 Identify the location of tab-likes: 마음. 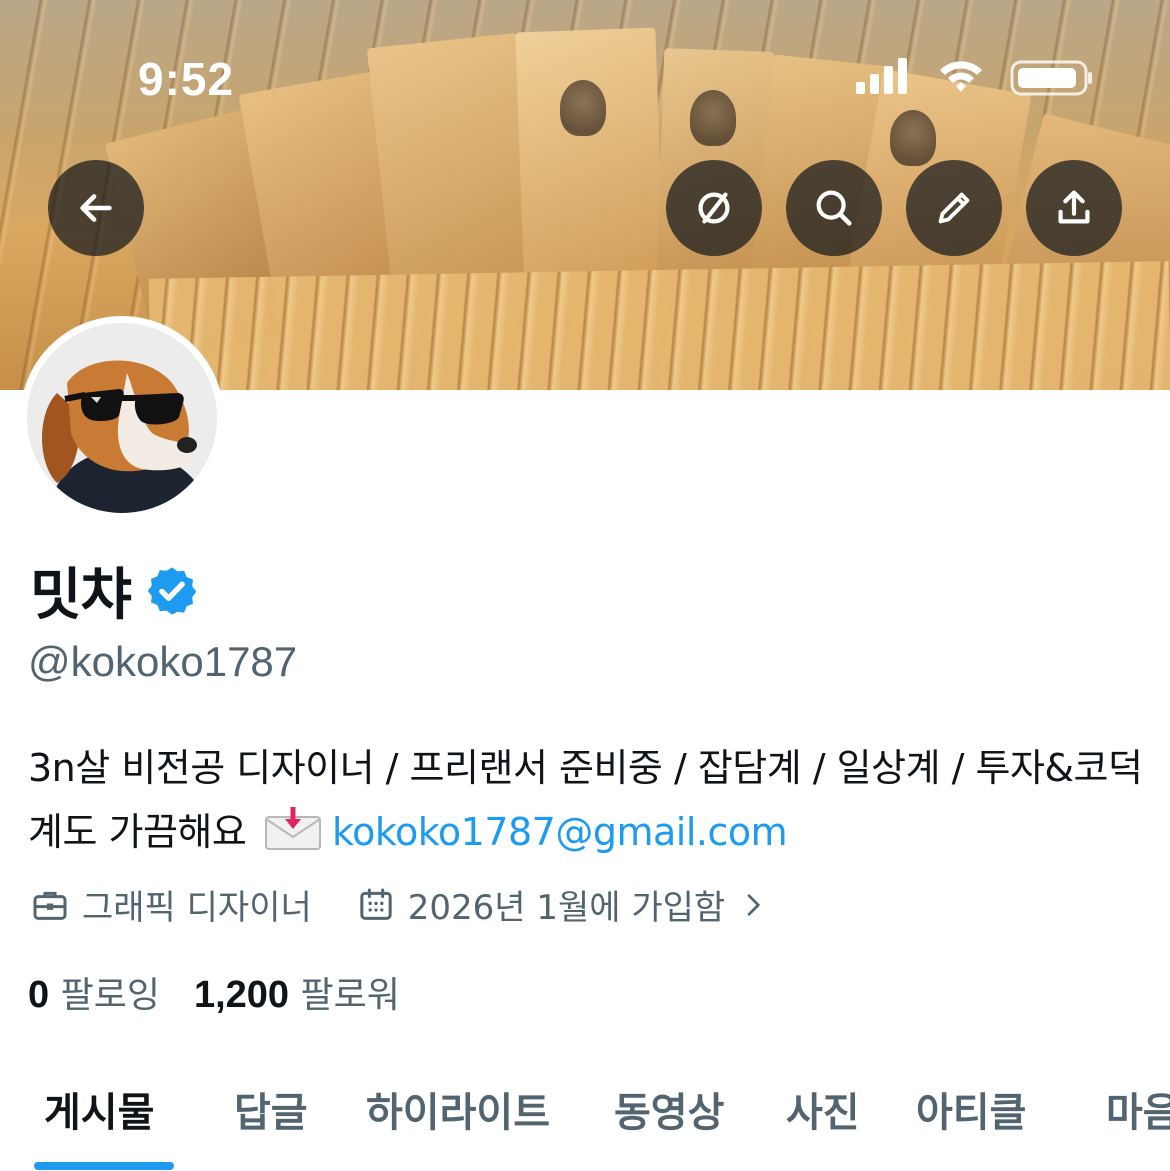
(1138, 1109).